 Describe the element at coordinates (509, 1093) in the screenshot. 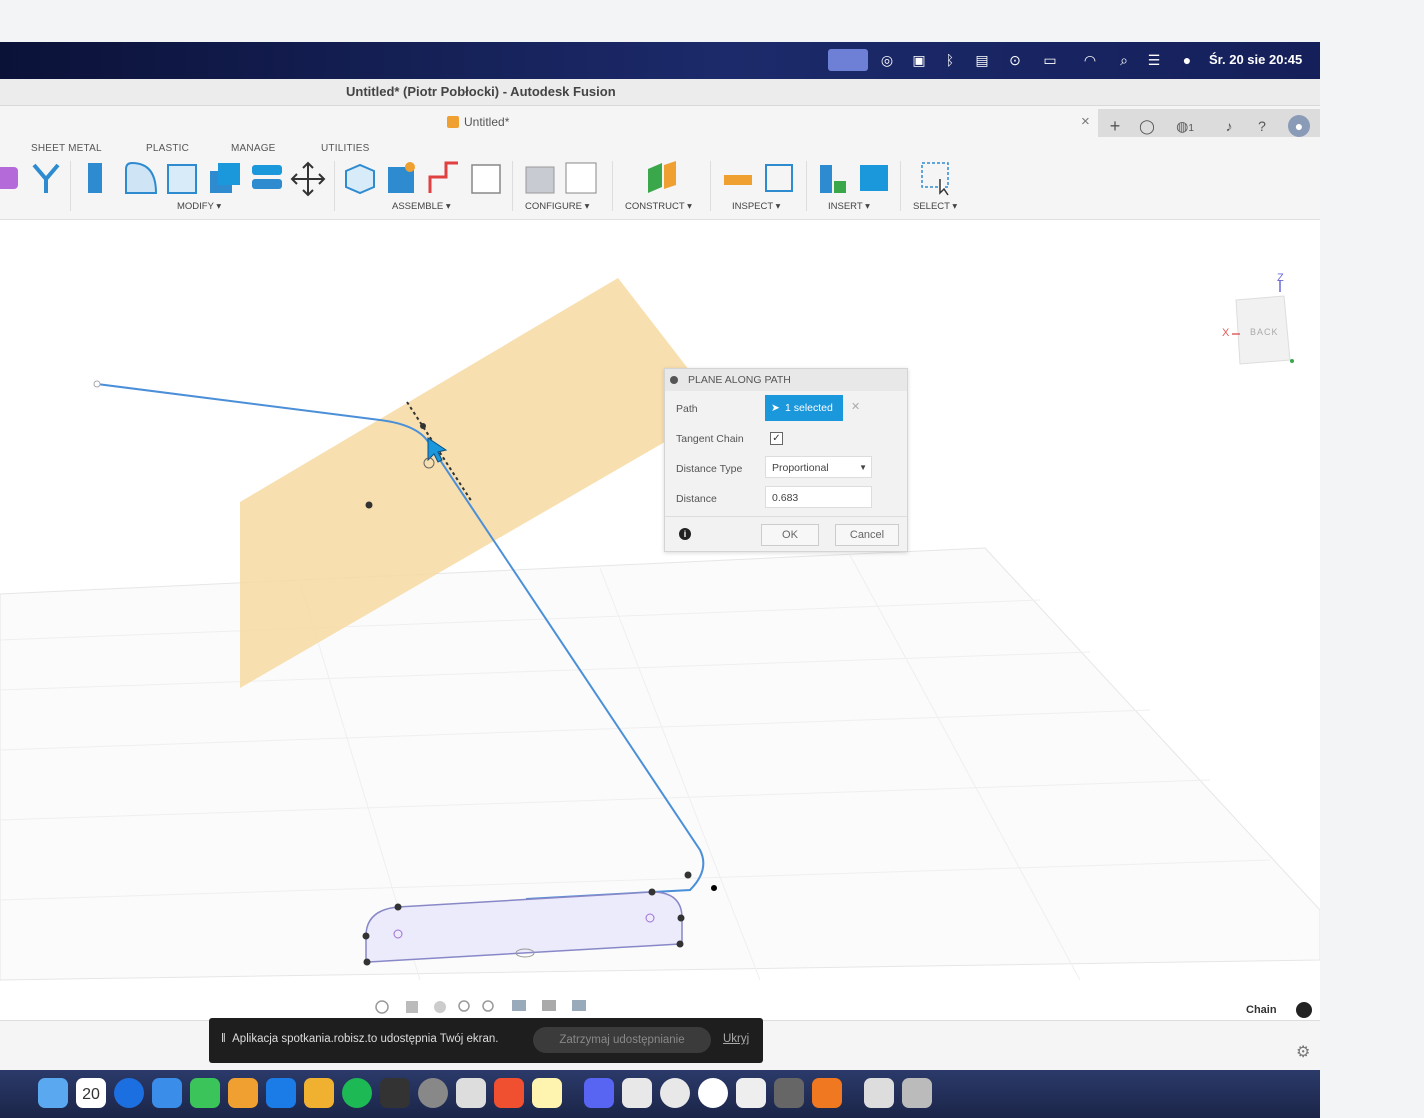

I see `books-icon` at that location.